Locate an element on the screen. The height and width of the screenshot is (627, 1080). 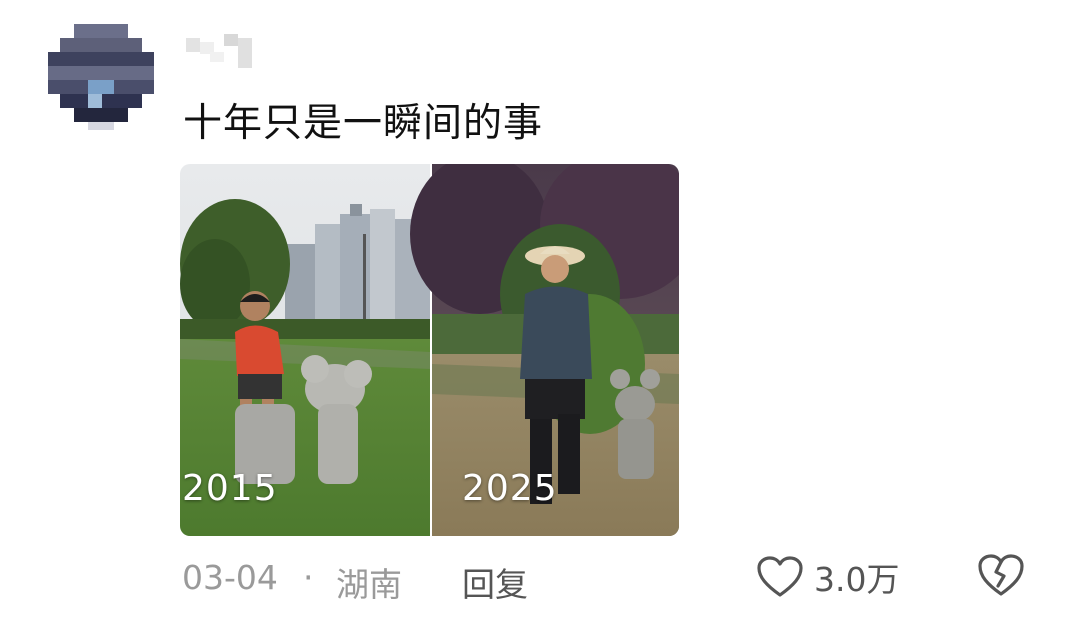
comment-location: 湖南 is located at coordinates (369, 584).